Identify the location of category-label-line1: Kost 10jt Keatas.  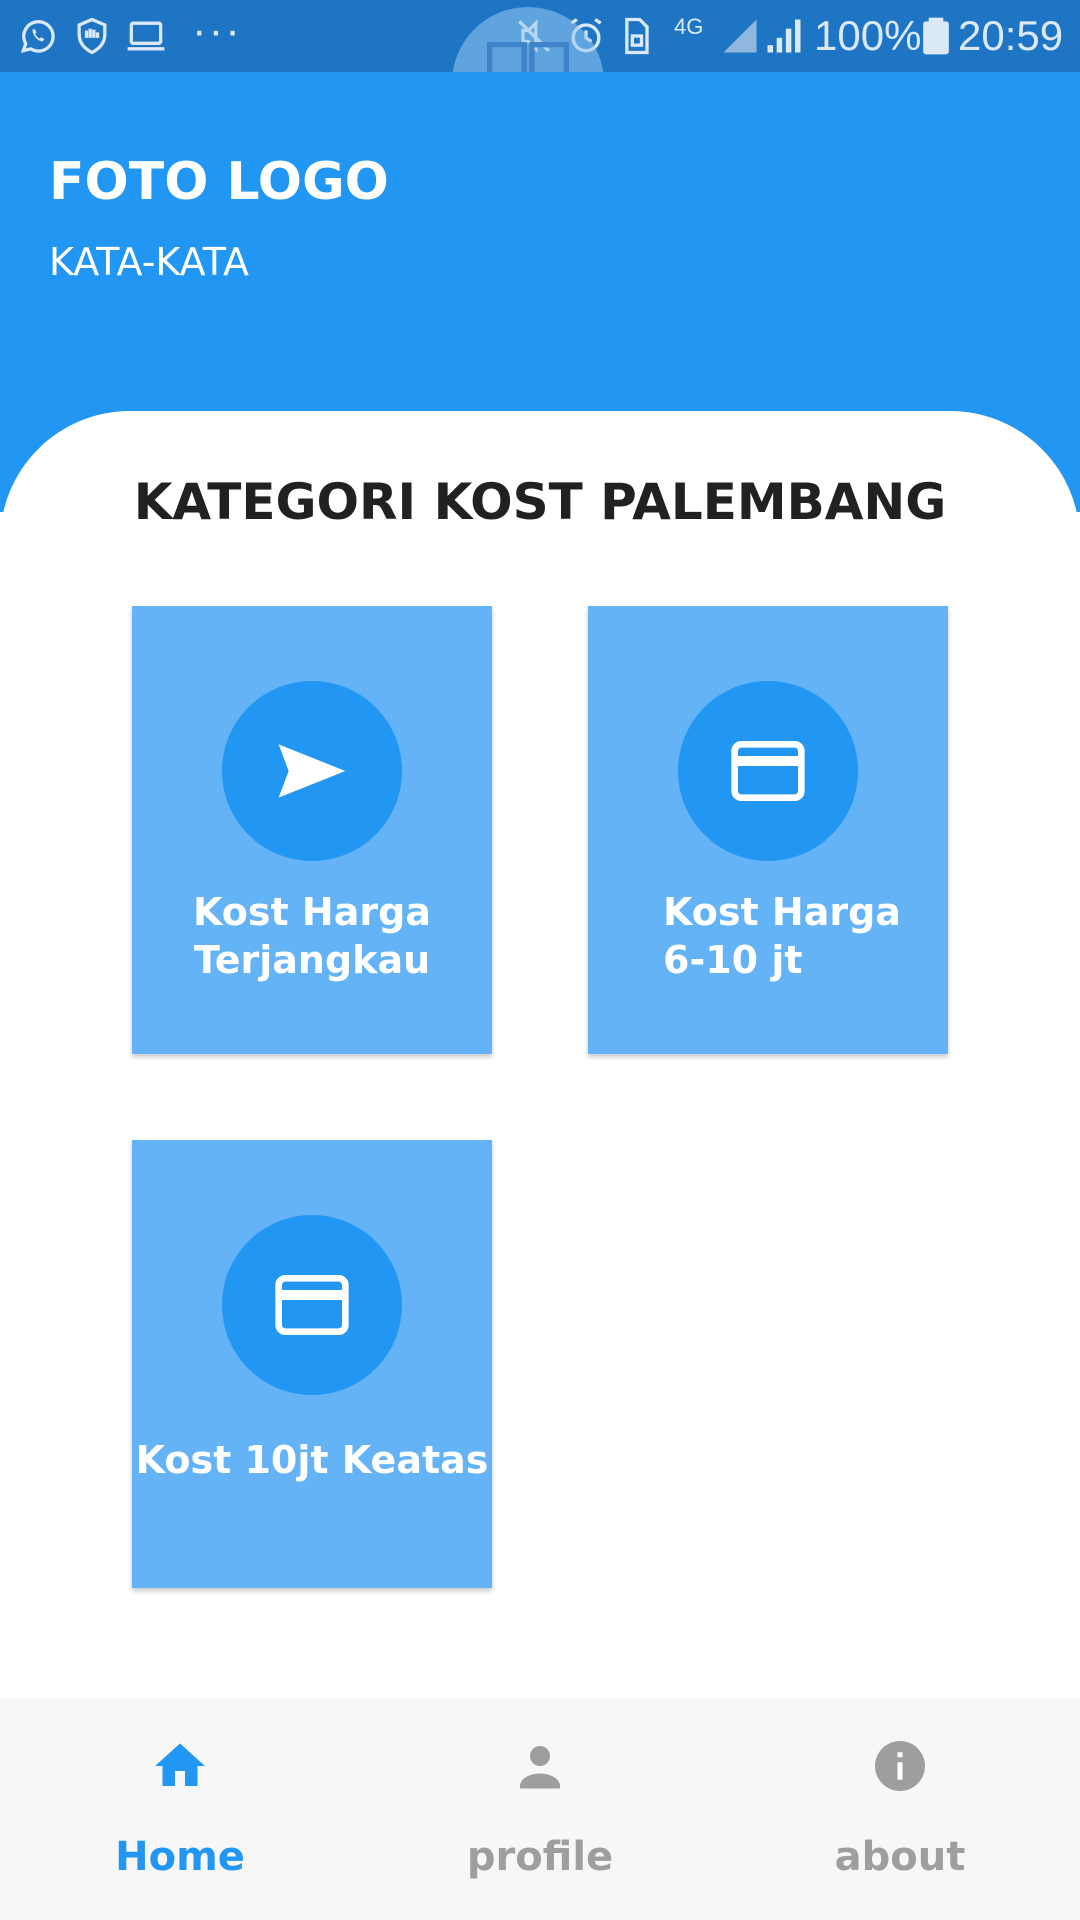
(312, 1460).